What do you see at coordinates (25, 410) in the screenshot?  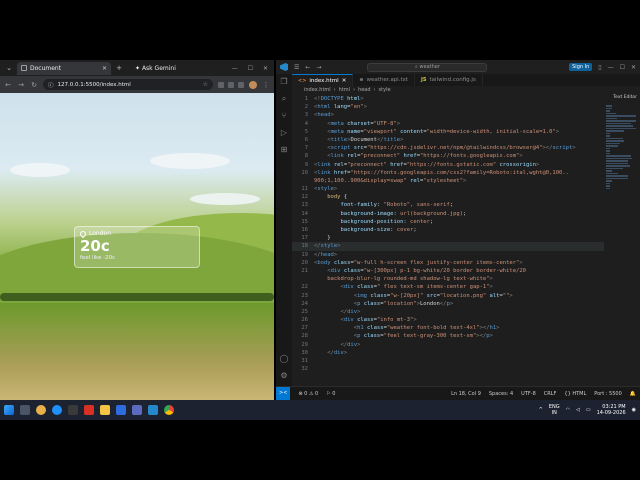 I see `task-view-icon` at bounding box center [25, 410].